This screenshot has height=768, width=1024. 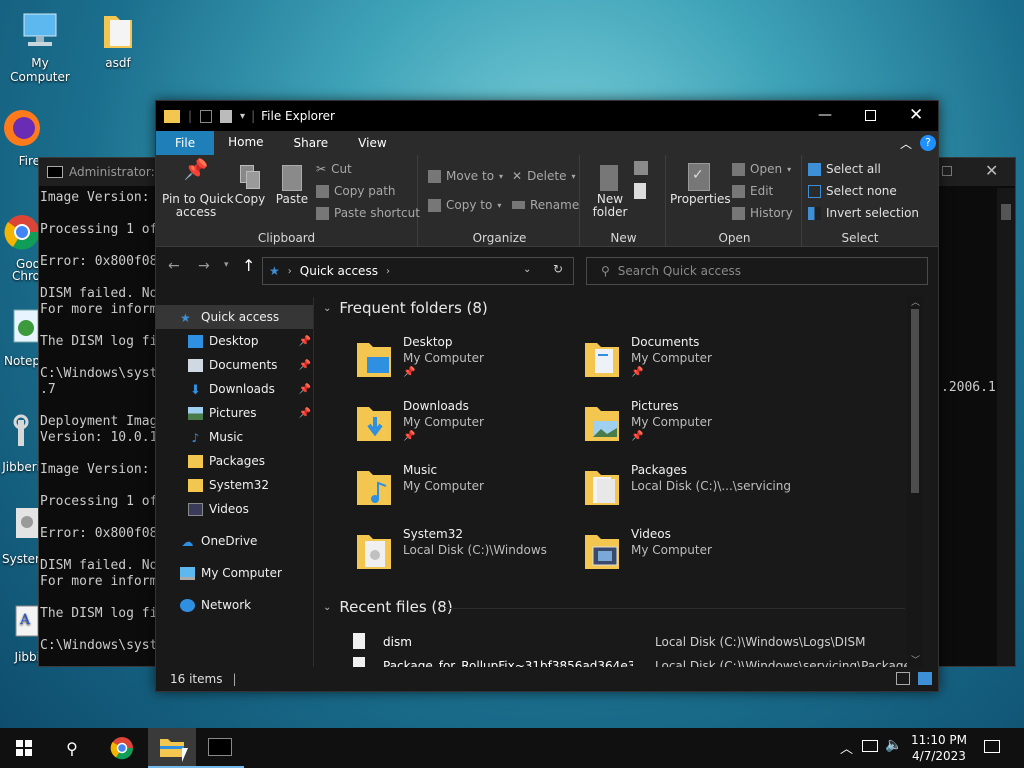 I want to click on move-to-button: Move to ▾, so click(x=465, y=176).